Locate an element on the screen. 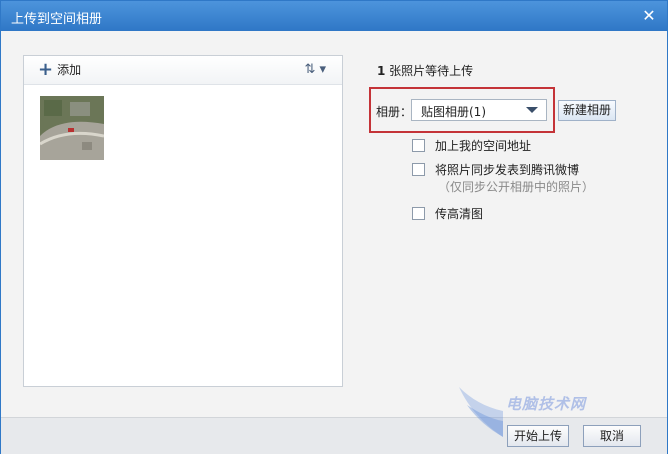 This screenshot has width=668, height=454. option-label: 将照片同步发表到腾讯微博 is located at coordinates (507, 170).